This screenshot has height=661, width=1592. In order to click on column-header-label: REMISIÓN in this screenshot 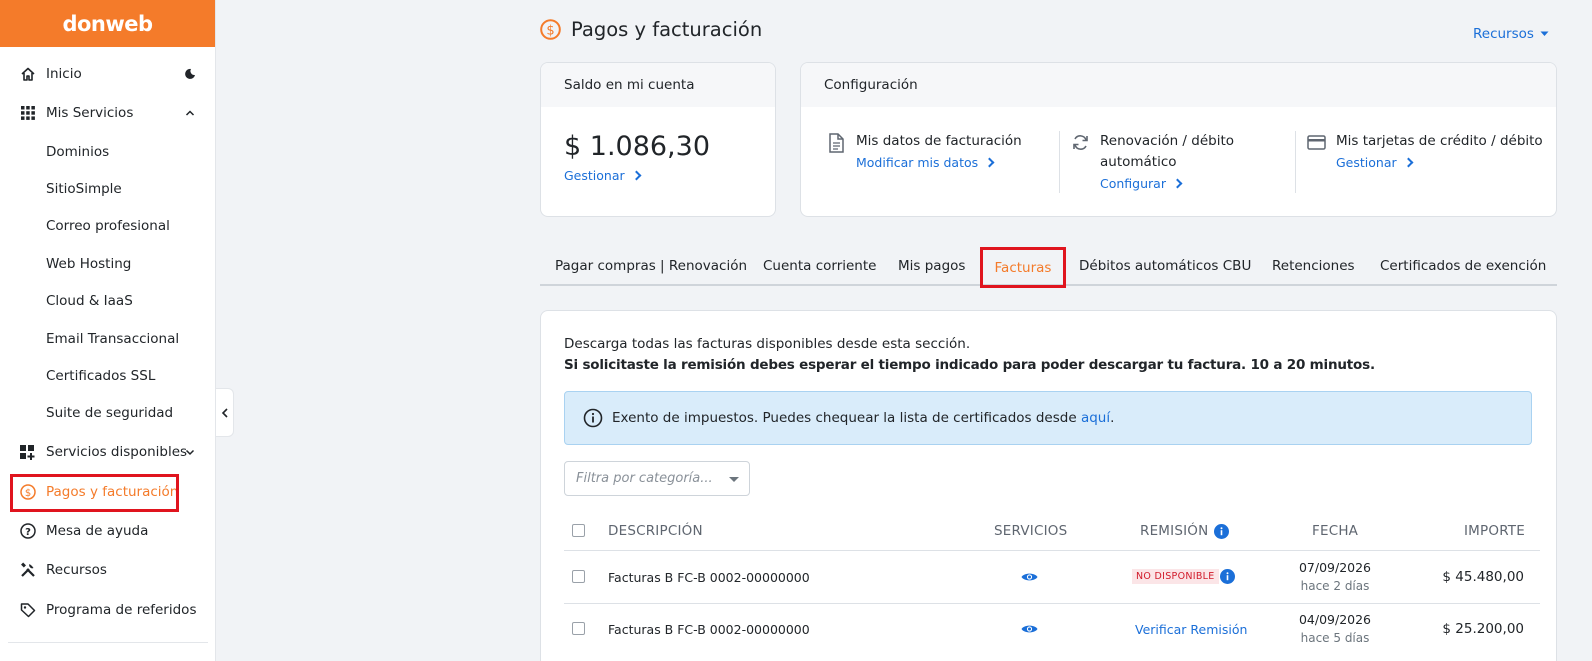, I will do `click(1174, 531)`.